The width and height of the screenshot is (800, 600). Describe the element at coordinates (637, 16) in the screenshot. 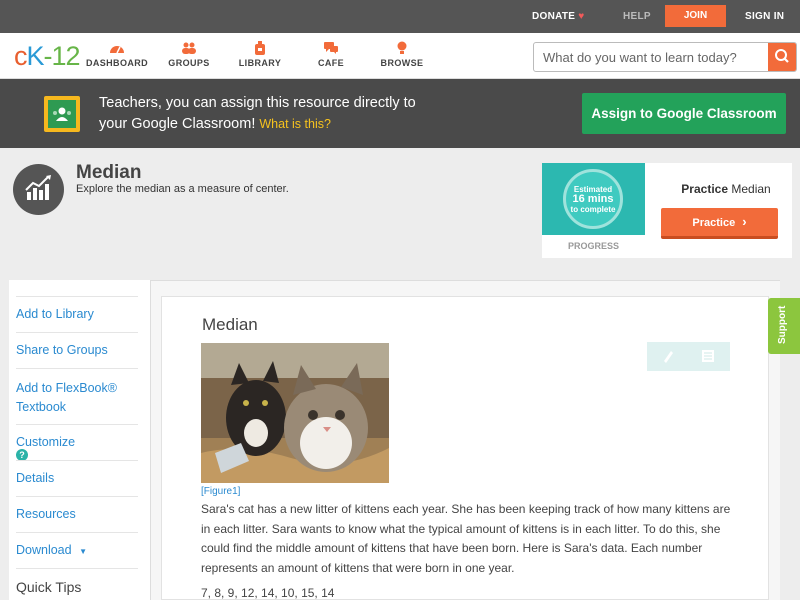

I see `help-link: HELP` at that location.